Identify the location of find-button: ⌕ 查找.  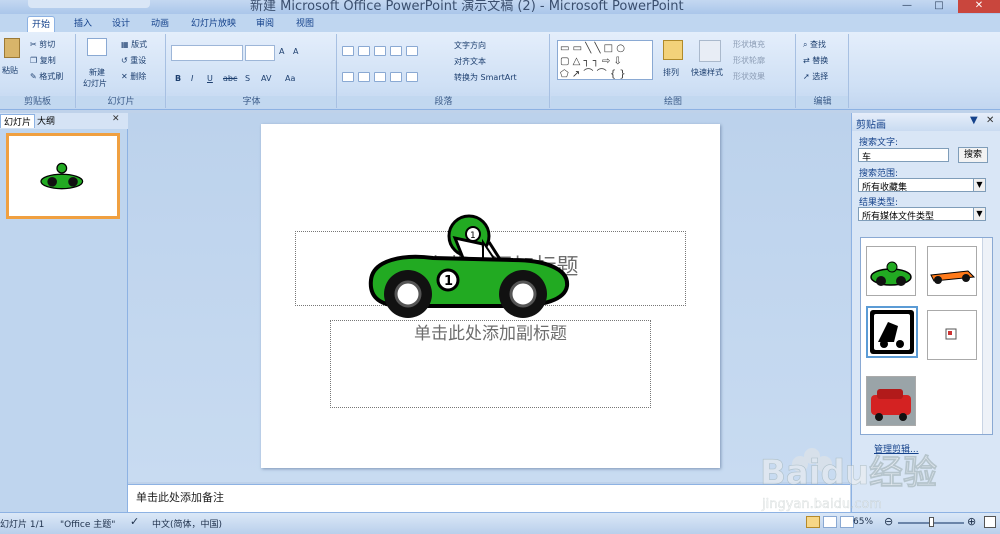
(814, 45).